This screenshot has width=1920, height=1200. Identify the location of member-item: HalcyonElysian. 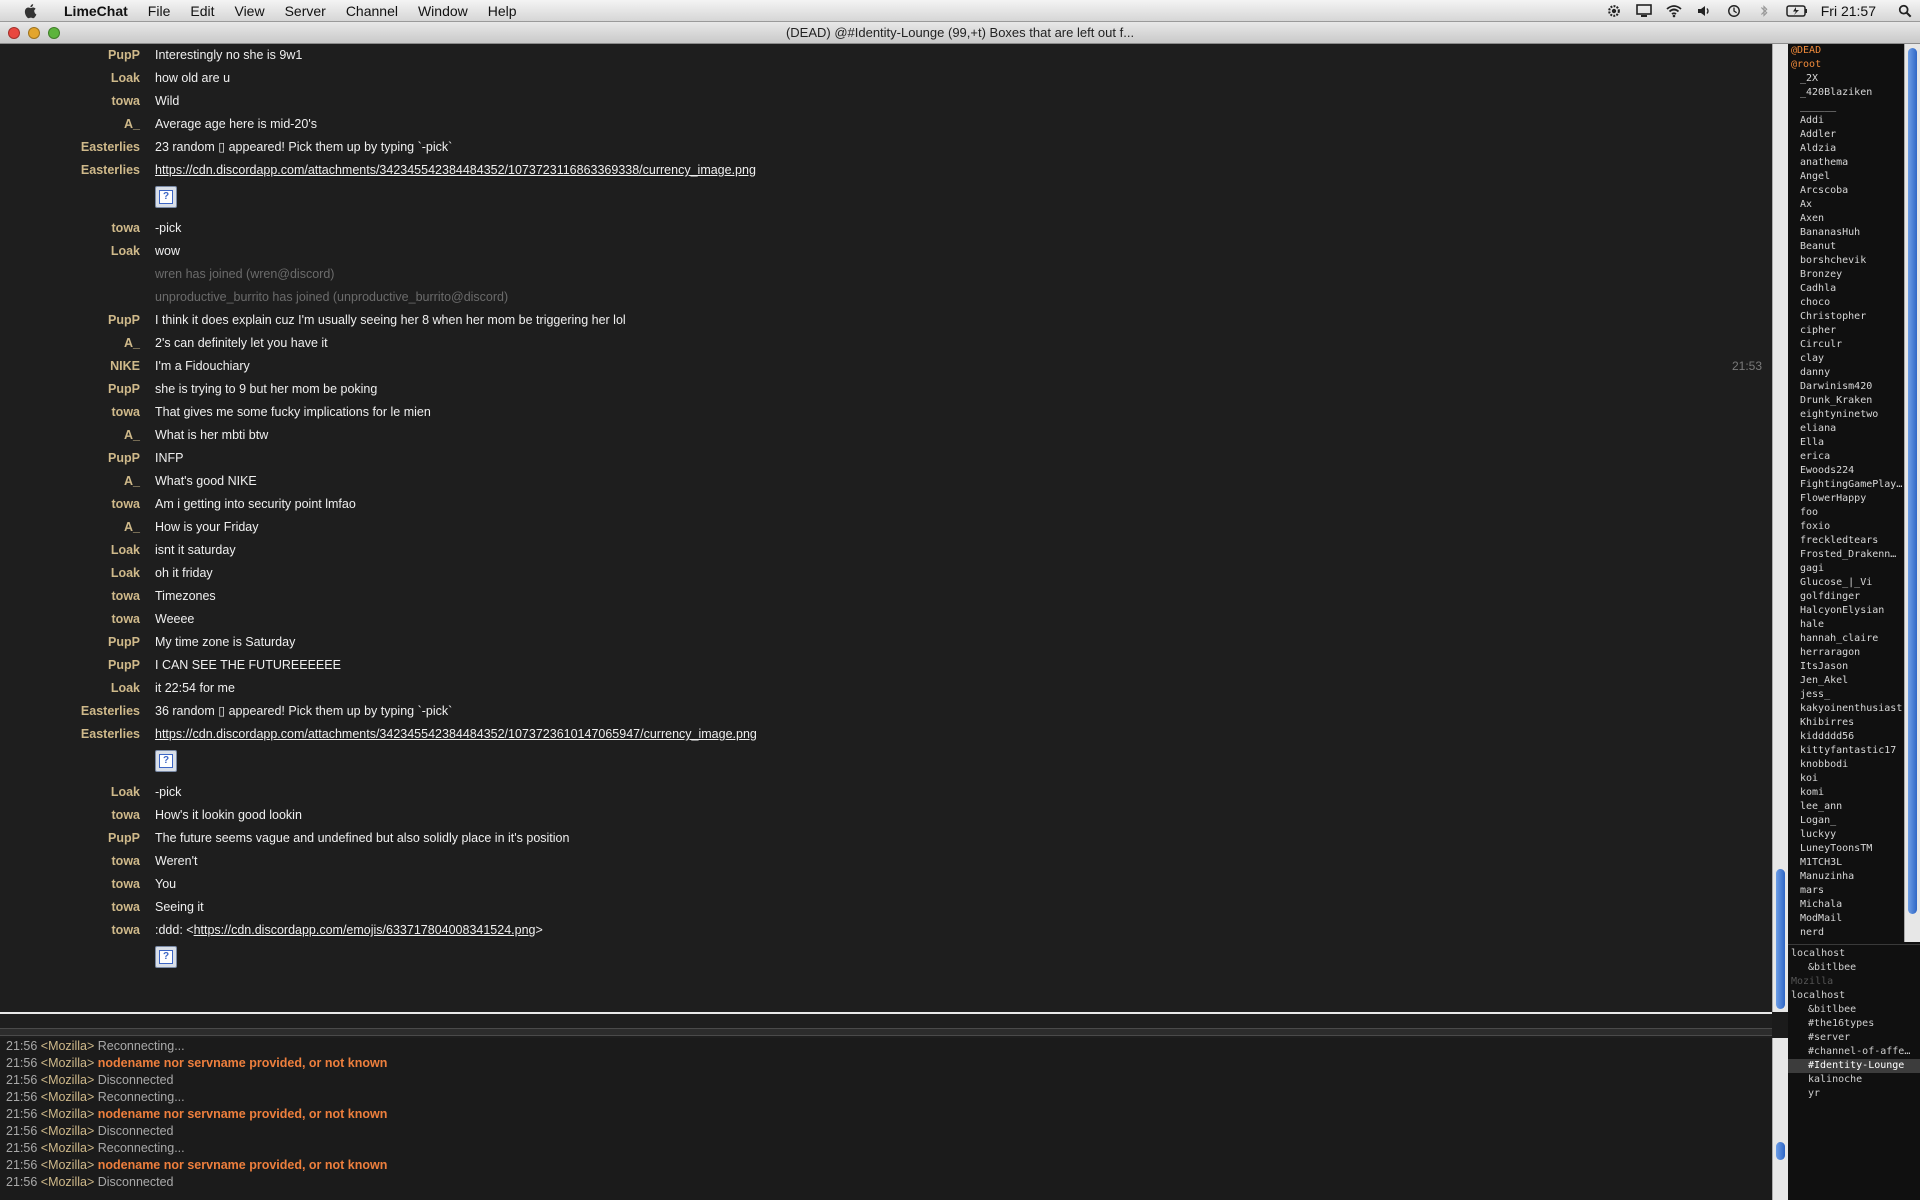
(1846, 611).